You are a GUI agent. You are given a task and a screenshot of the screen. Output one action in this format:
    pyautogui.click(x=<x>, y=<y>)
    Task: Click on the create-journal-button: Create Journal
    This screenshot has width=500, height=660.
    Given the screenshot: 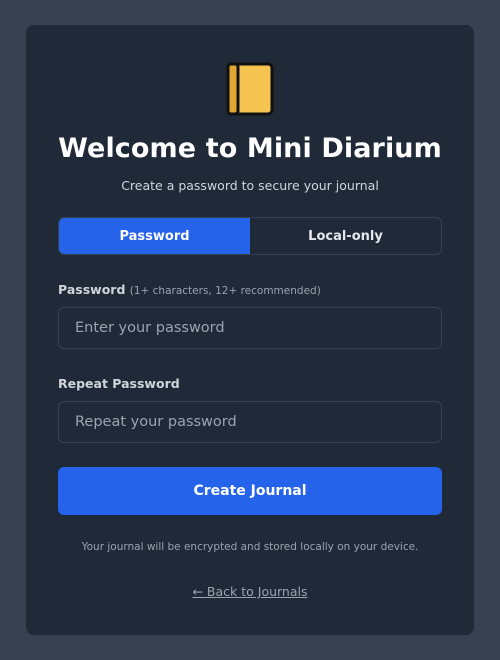 What is the action you would take?
    pyautogui.click(x=250, y=491)
    